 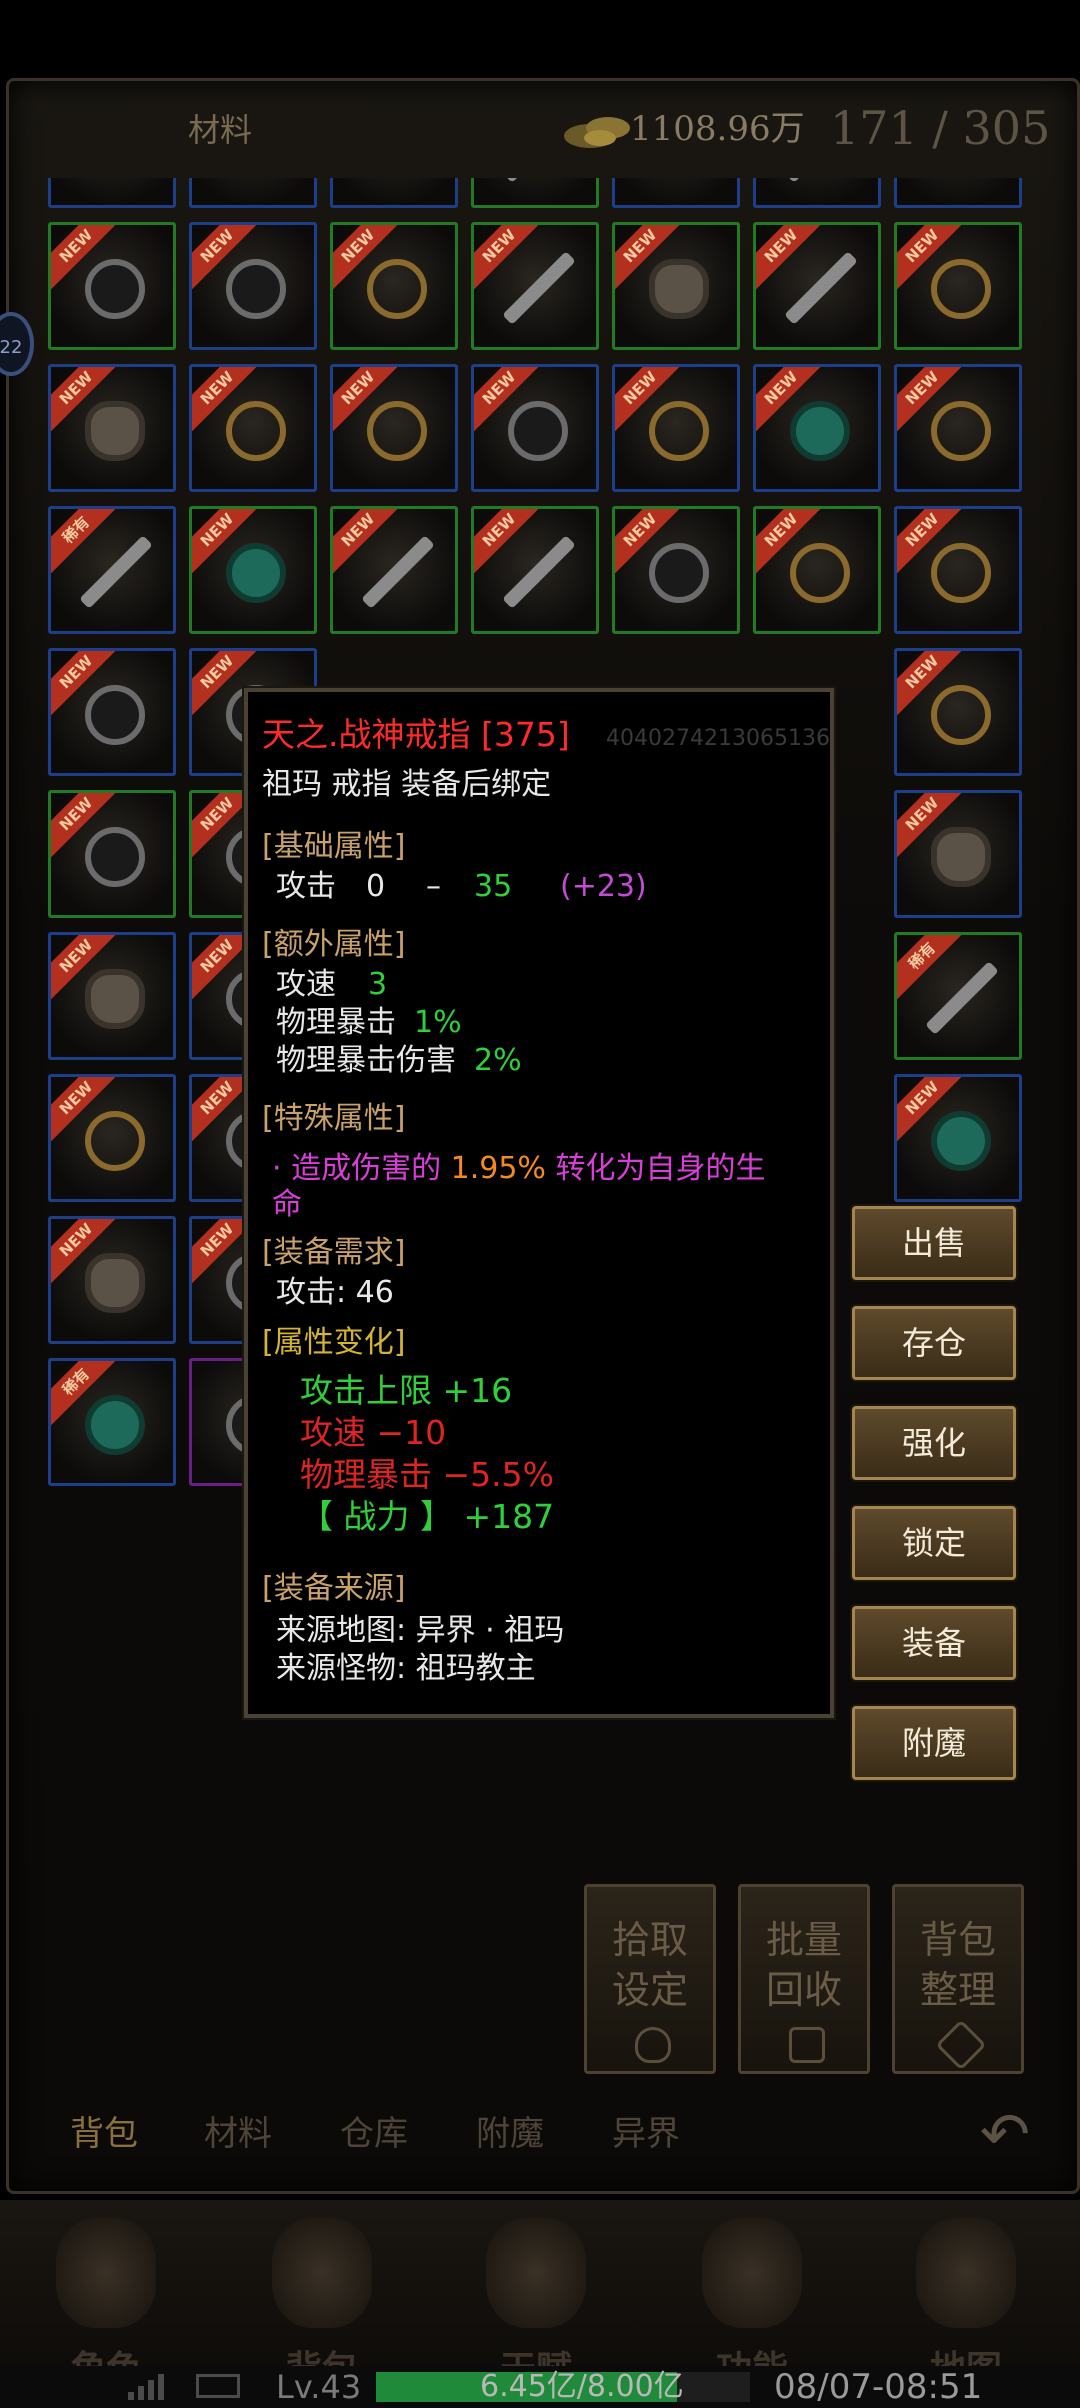 What do you see at coordinates (966, 2273) in the screenshot?
I see `compass-map-icon` at bounding box center [966, 2273].